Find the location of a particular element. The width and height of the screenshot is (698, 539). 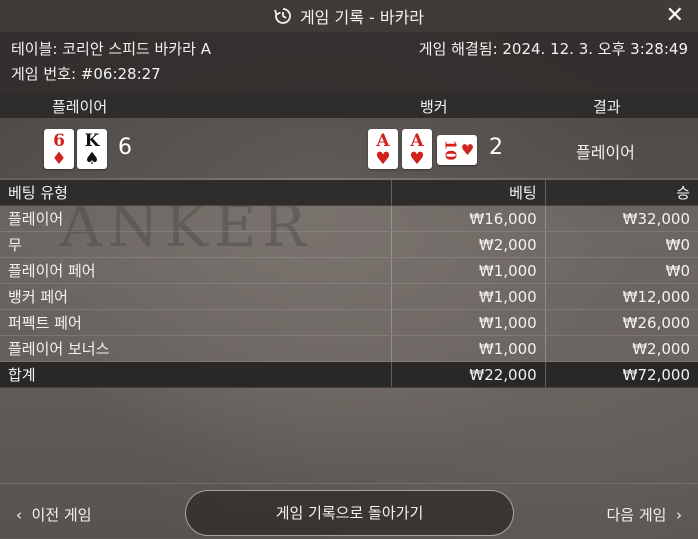

dialog-header: 게임 기록 - 바카라 ✕ is located at coordinates (349, 16).